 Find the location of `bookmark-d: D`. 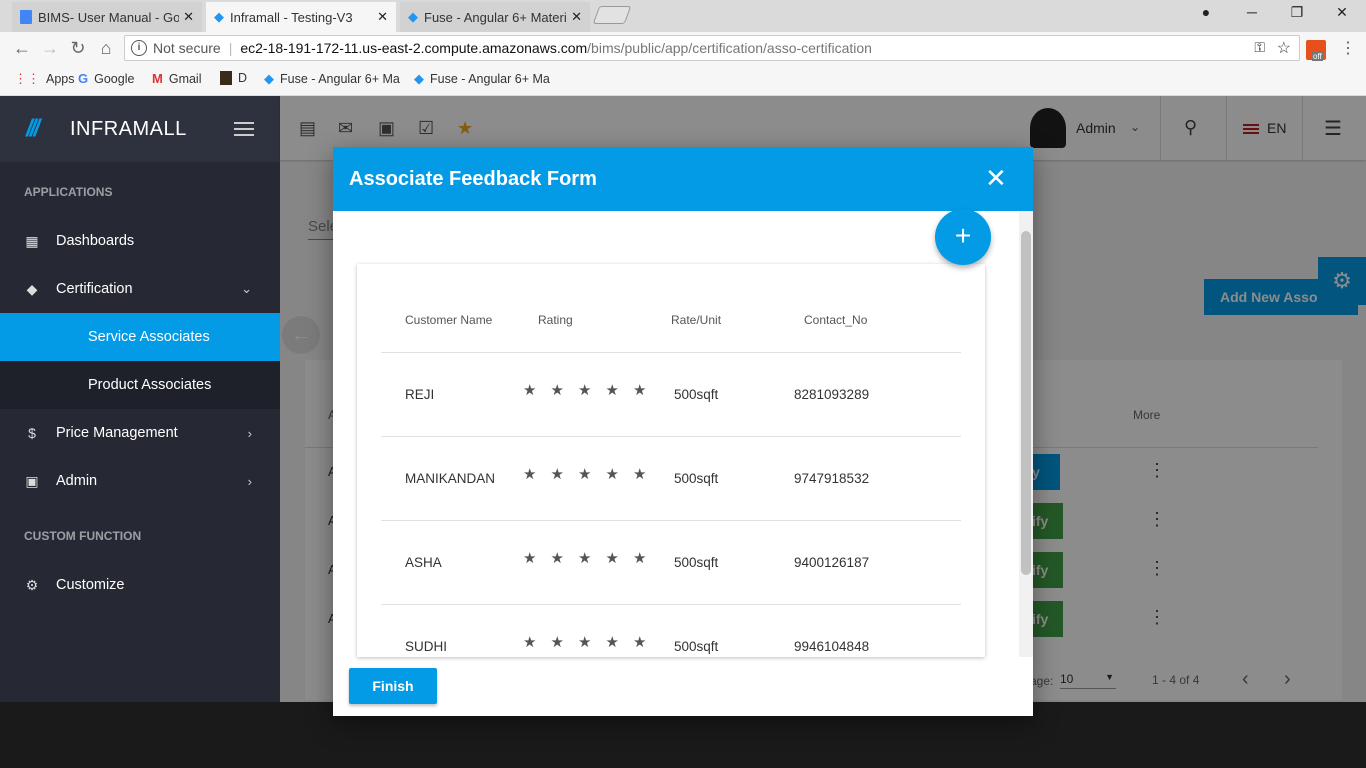

bookmark-d: D is located at coordinates (233, 78).